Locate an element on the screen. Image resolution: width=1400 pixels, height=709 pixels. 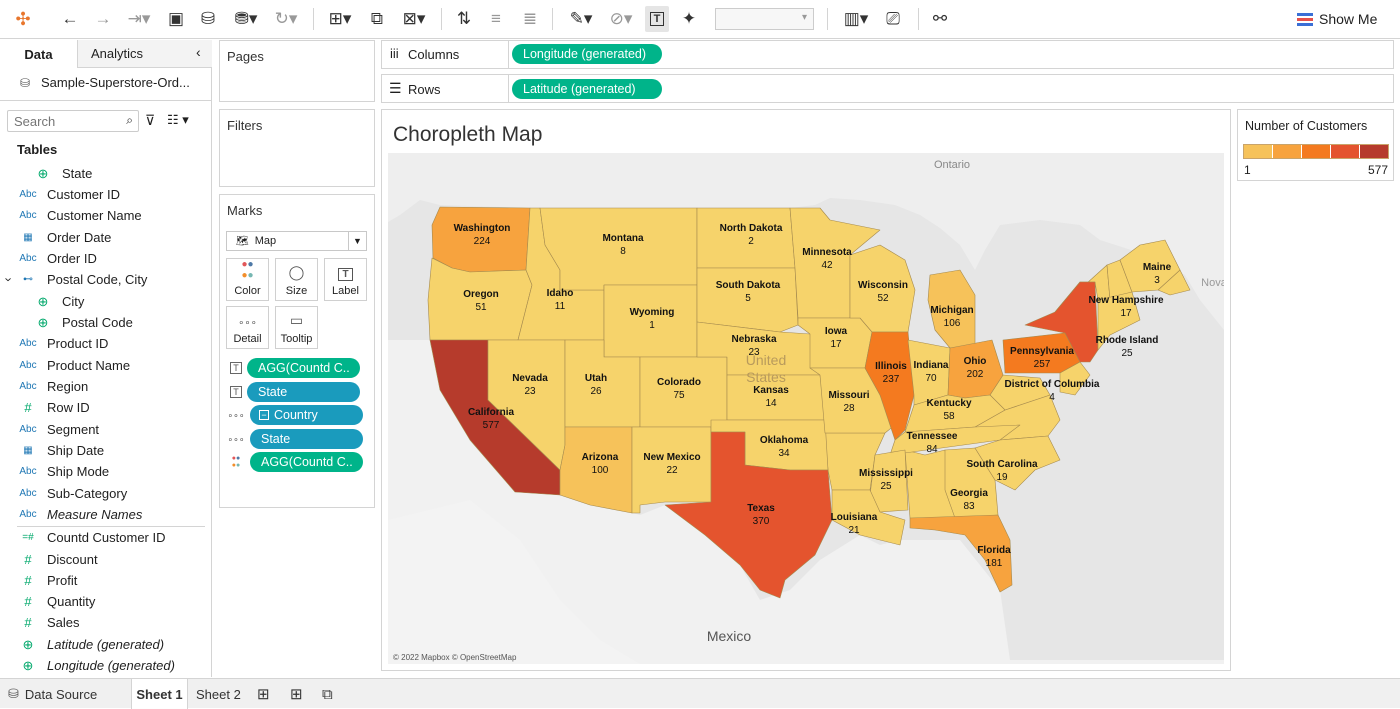
sheet-2-tab: Sheet 2 is located at coordinates (218, 694).